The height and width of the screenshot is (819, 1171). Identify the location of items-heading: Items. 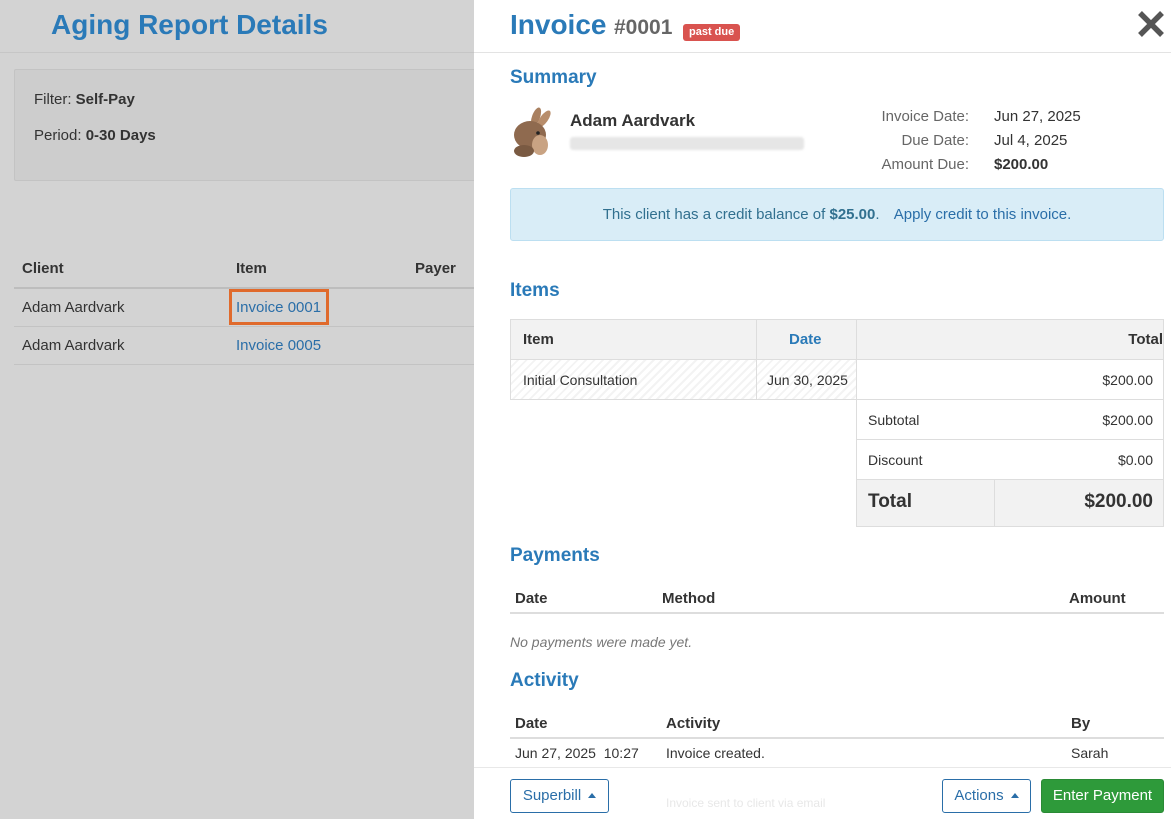
(535, 290).